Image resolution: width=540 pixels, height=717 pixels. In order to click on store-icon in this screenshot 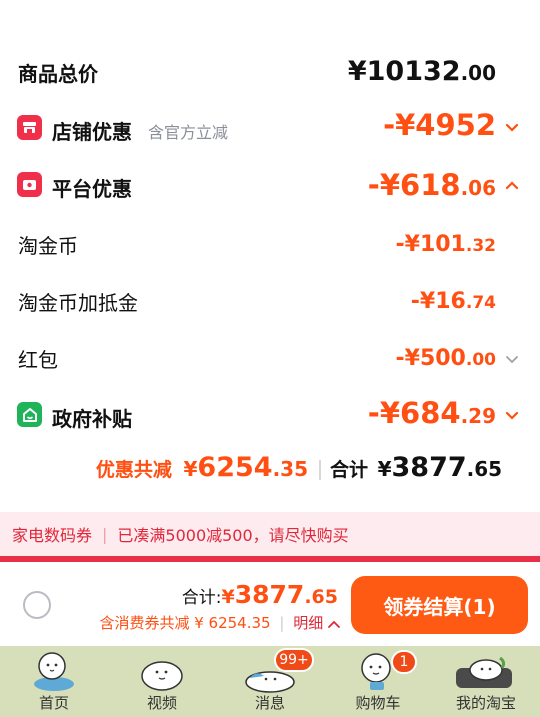, I will do `click(29, 127)`.